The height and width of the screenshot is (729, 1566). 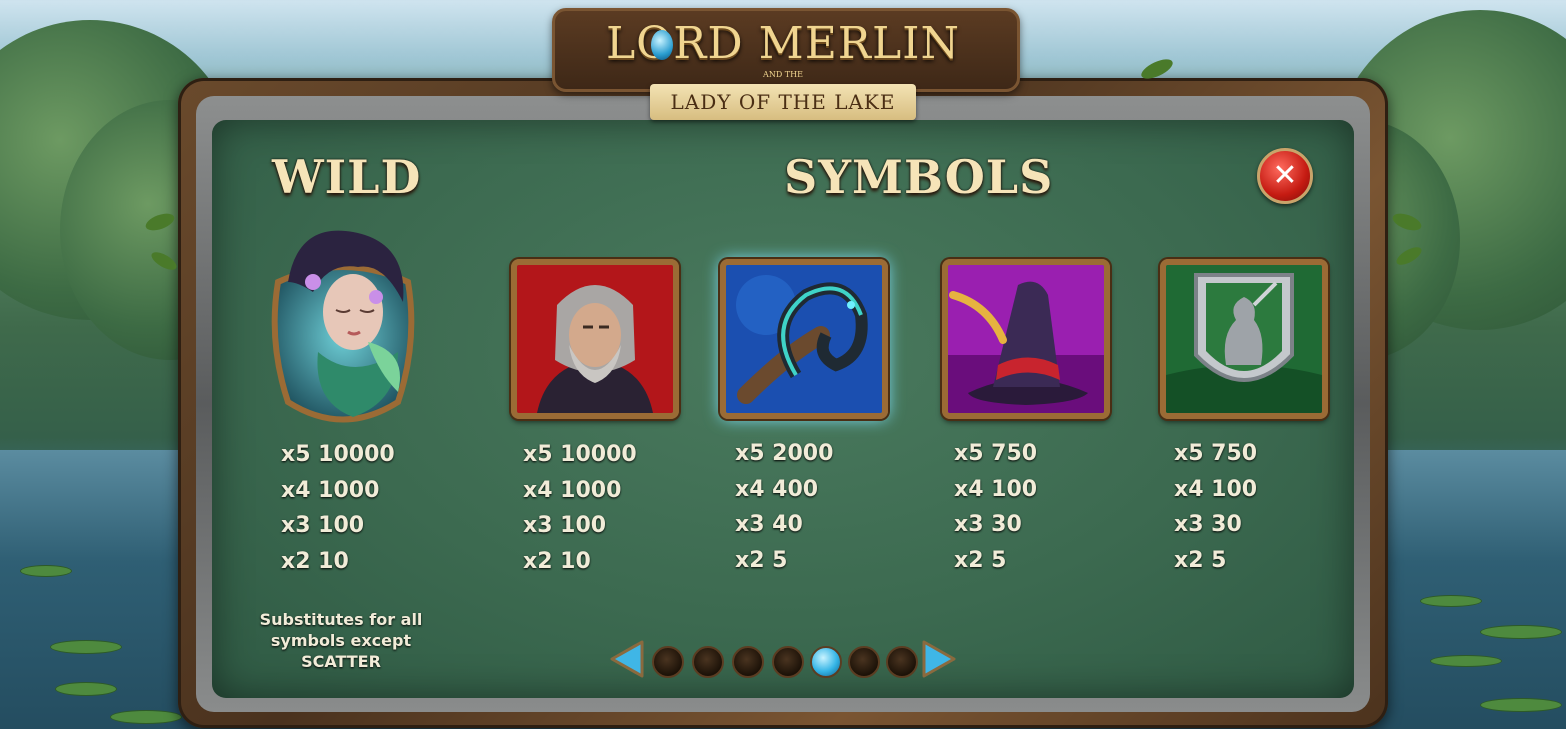 I want to click on payout-x5: x5 2000, so click(x=784, y=453).